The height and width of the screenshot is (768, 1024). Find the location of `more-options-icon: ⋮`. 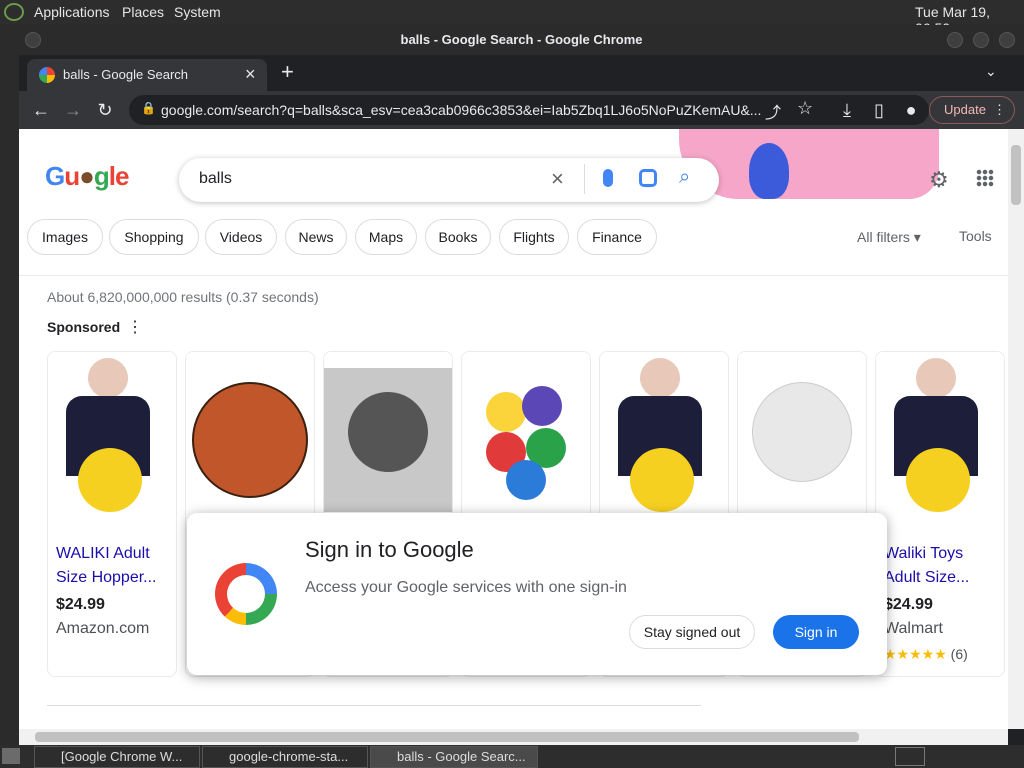

more-options-icon: ⋮ is located at coordinates (135, 327).